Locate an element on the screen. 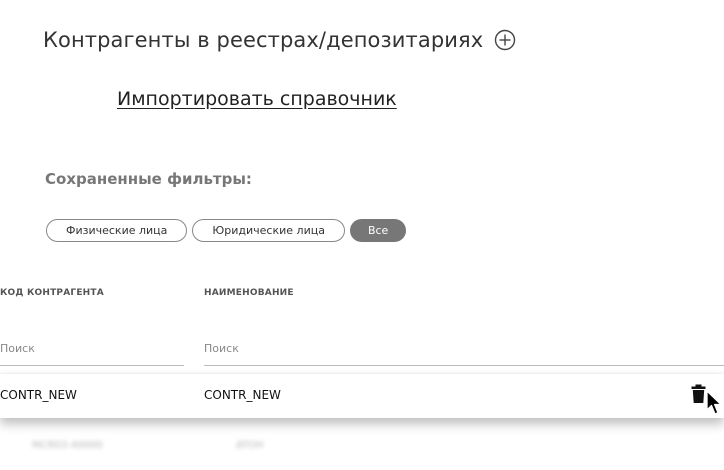 This screenshot has width=724, height=470. import-directory-link: Импортировать справочник is located at coordinates (257, 99).